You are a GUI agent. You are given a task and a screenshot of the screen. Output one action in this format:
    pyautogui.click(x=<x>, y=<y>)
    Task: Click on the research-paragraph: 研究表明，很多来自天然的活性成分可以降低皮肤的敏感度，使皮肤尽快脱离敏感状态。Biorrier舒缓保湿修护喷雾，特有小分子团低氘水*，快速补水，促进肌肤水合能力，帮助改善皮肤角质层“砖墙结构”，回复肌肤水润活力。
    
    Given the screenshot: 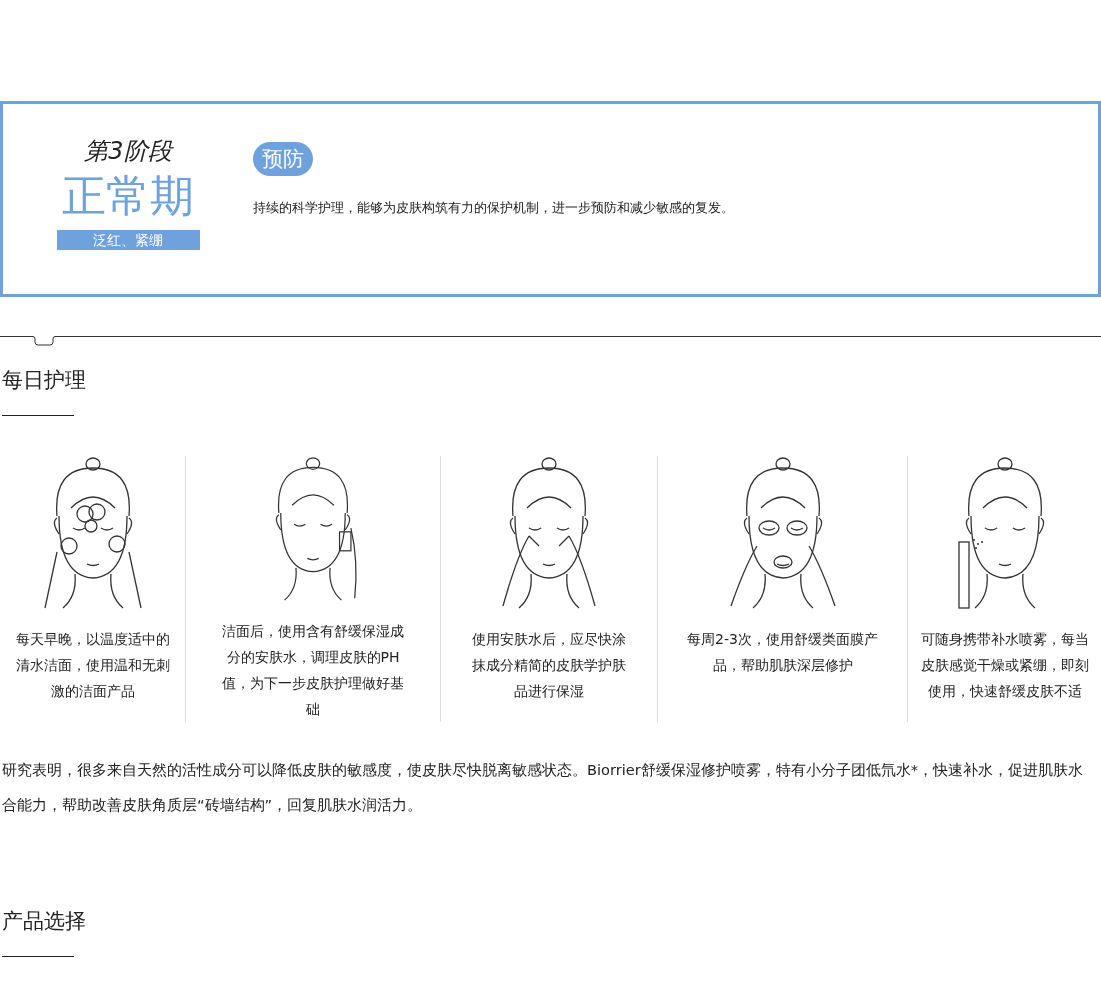 What is the action you would take?
    pyautogui.click(x=543, y=787)
    